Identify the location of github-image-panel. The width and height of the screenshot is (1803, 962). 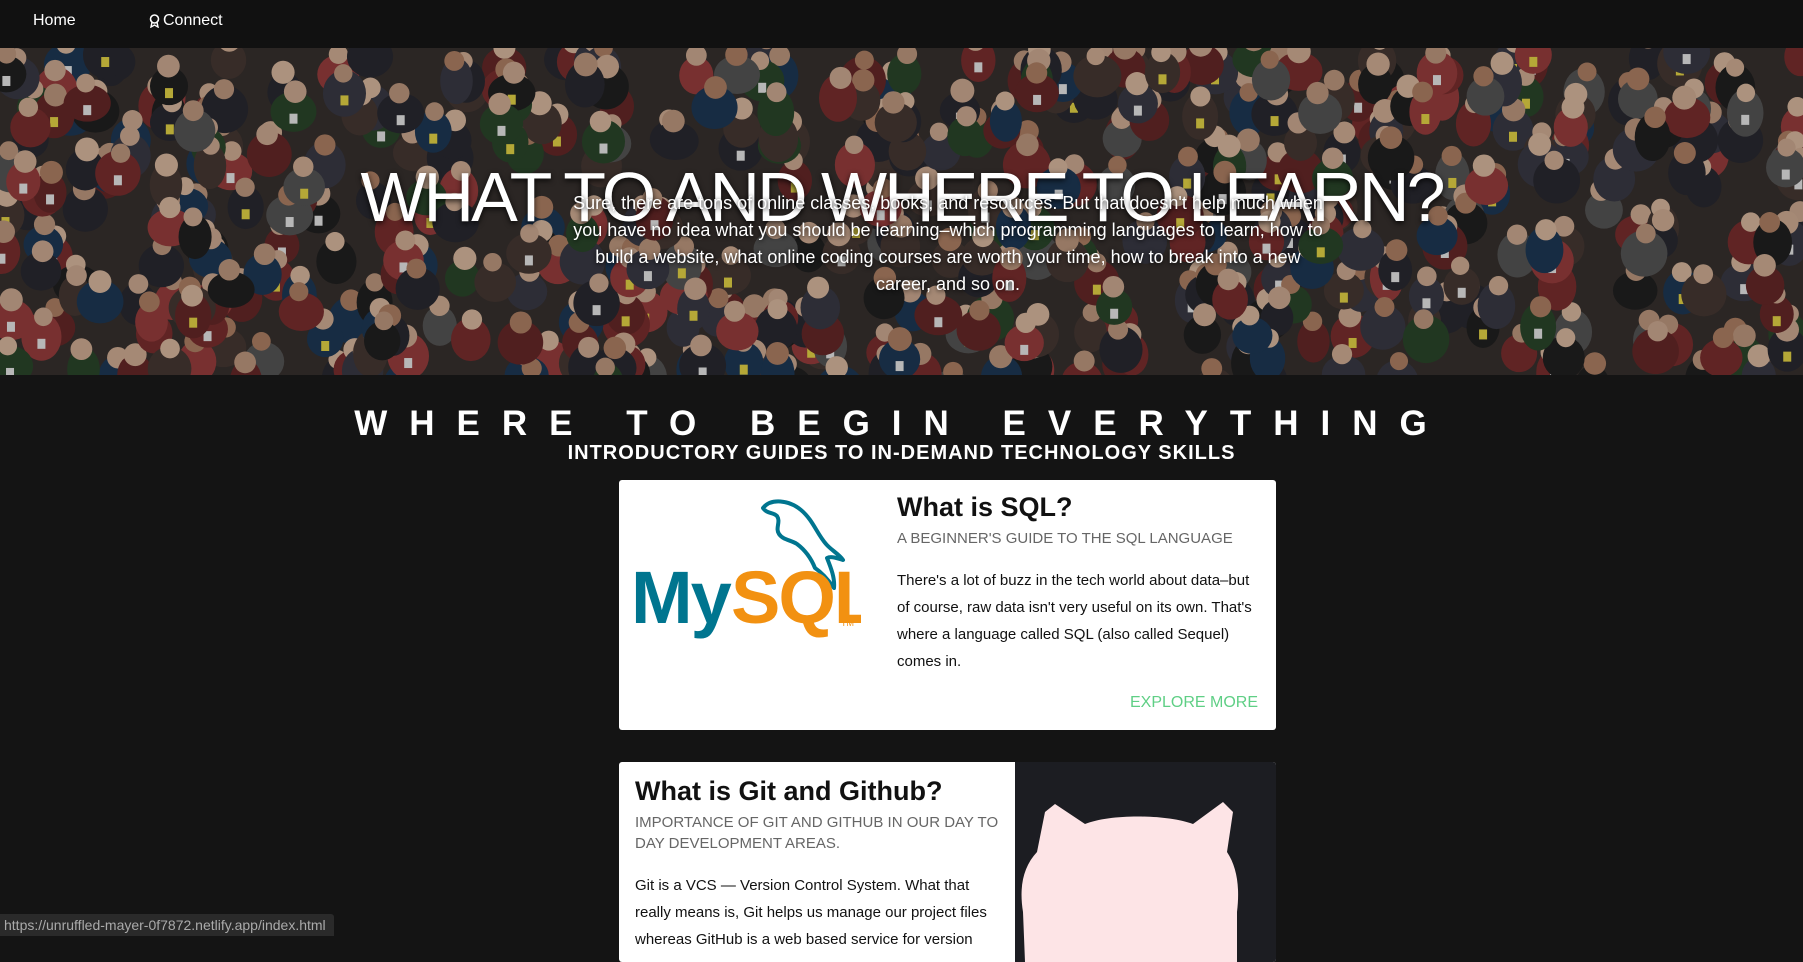
(1145, 862).